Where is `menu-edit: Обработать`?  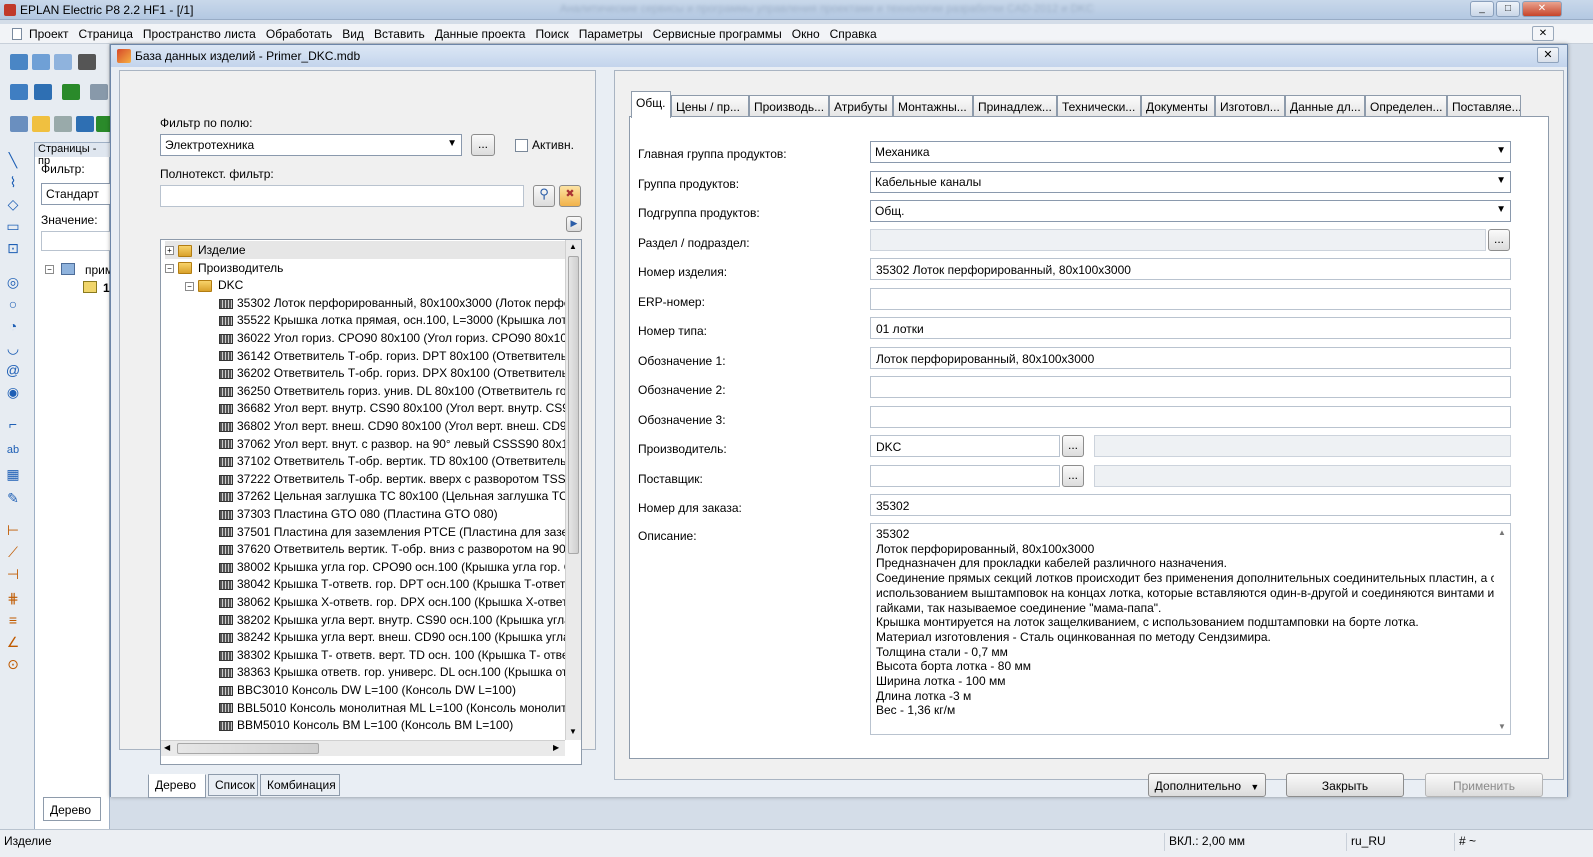
menu-edit: Обработать is located at coordinates (299, 32).